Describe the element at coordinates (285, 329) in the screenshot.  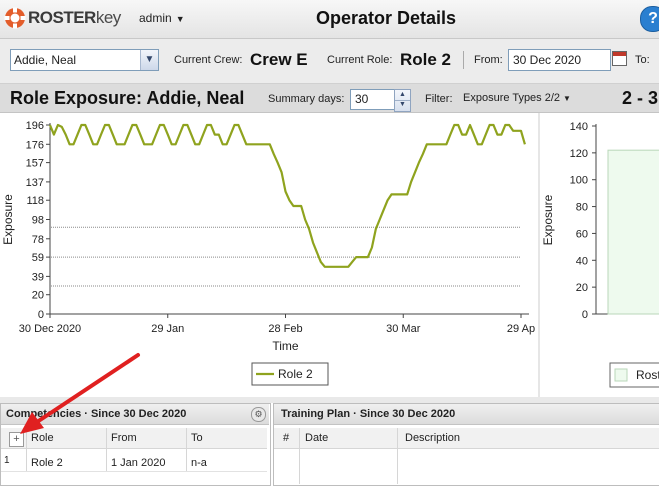
I see `x-tick-label: 28 Feb` at that location.